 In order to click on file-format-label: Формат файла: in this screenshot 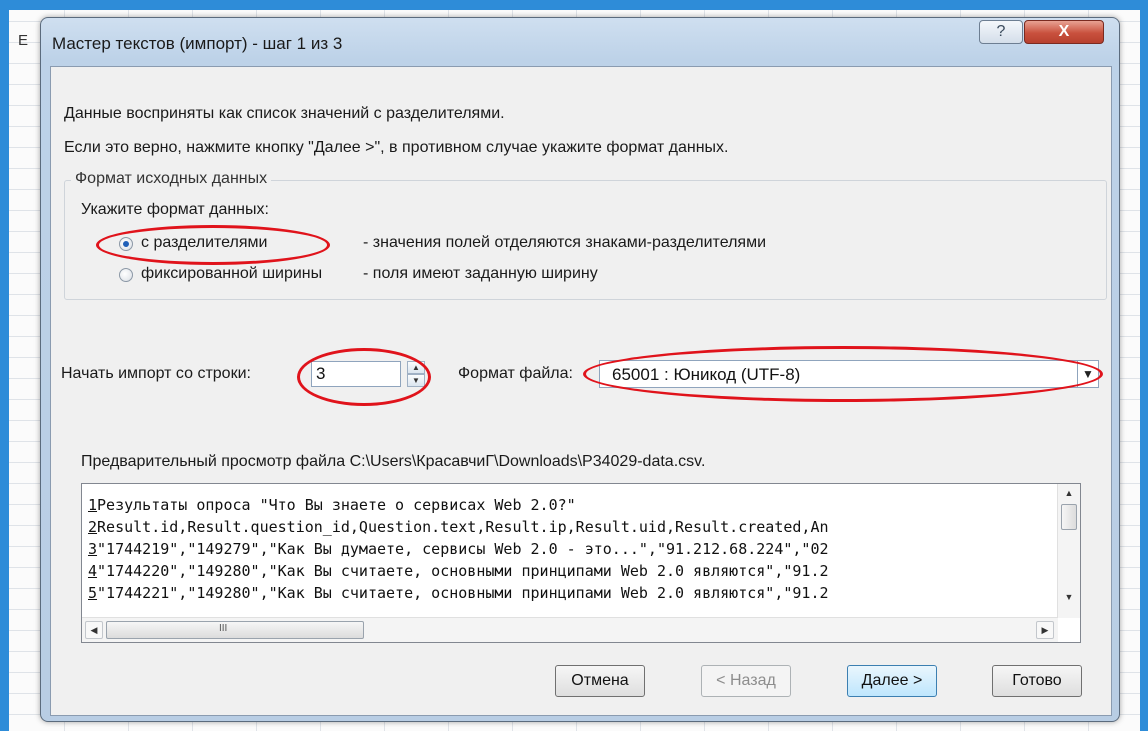, I will do `click(515, 373)`.